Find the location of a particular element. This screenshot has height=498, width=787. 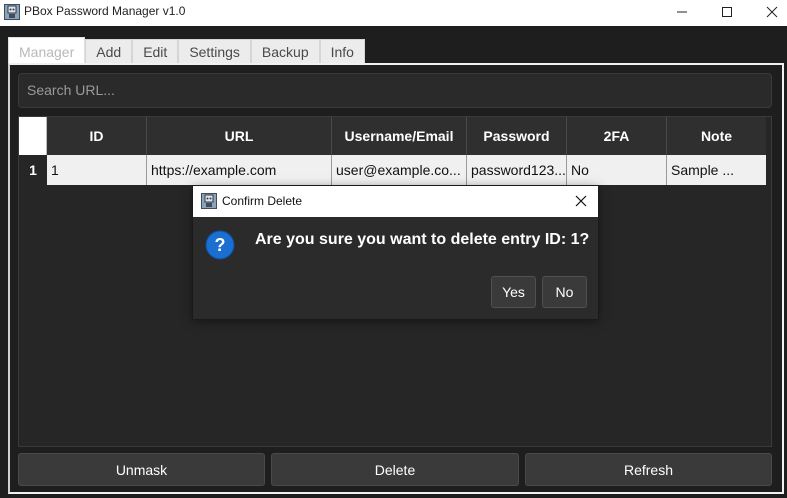

yes-button: Yes is located at coordinates (513, 292).